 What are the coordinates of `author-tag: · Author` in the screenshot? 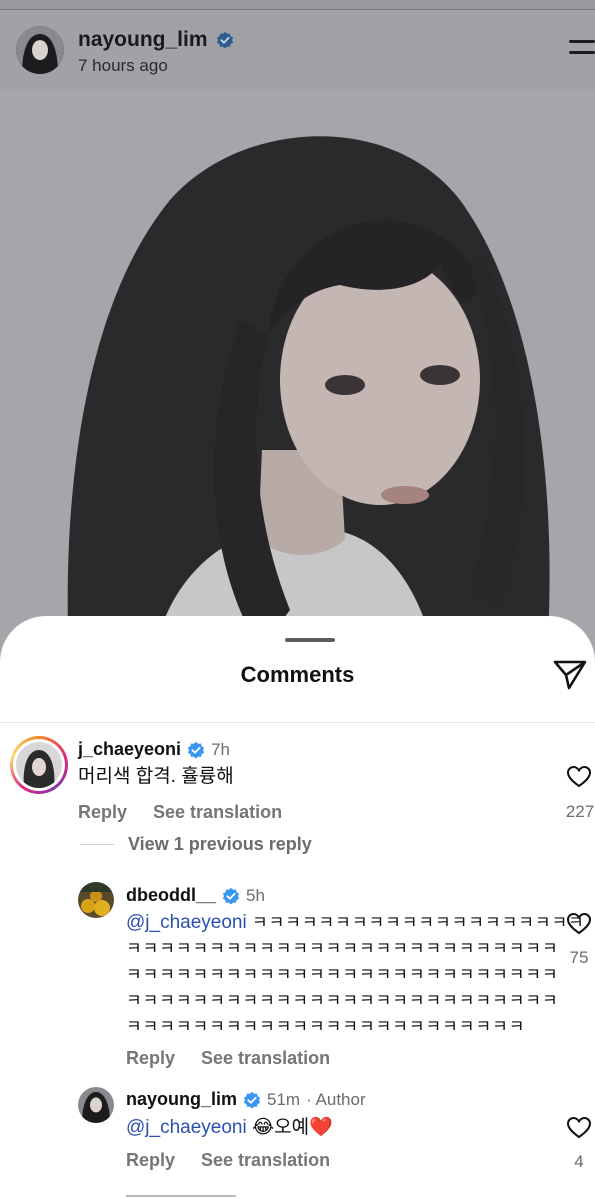 It's located at (336, 1099).